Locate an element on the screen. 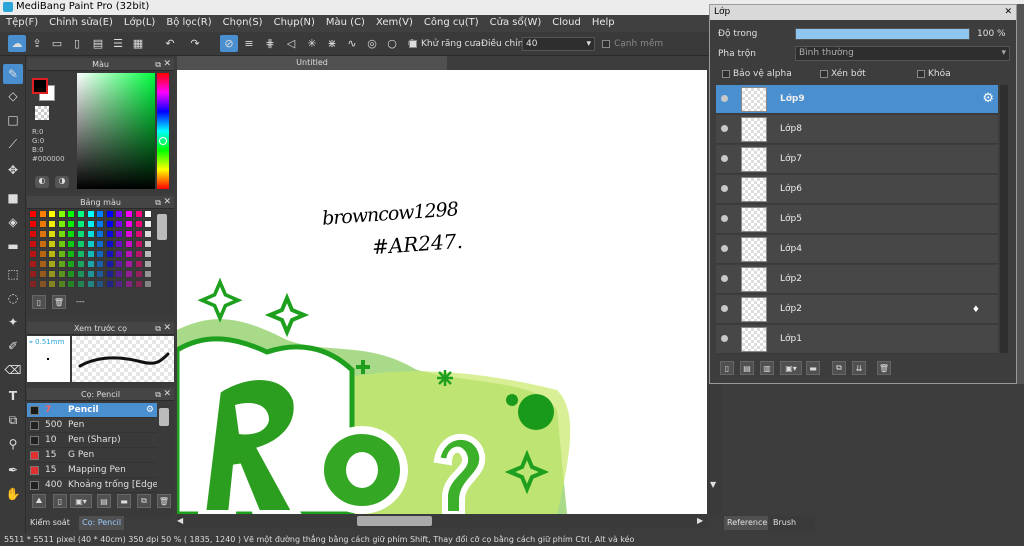 The width and height of the screenshot is (1024, 546). scroll-right-icon: ▶ is located at coordinates (702, 521).